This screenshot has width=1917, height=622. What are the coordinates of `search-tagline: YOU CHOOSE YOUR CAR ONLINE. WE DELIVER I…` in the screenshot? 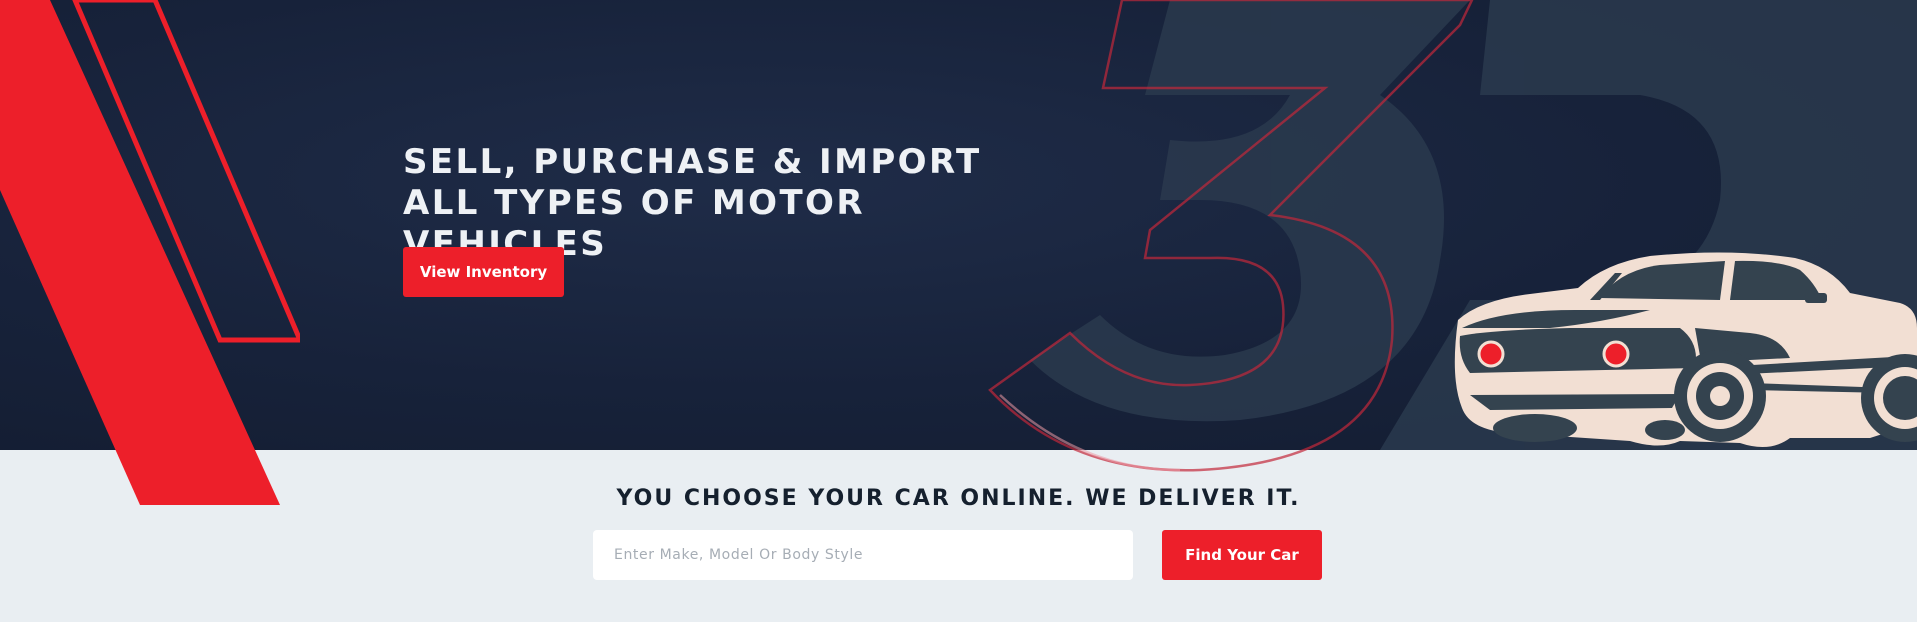 It's located at (958, 498).